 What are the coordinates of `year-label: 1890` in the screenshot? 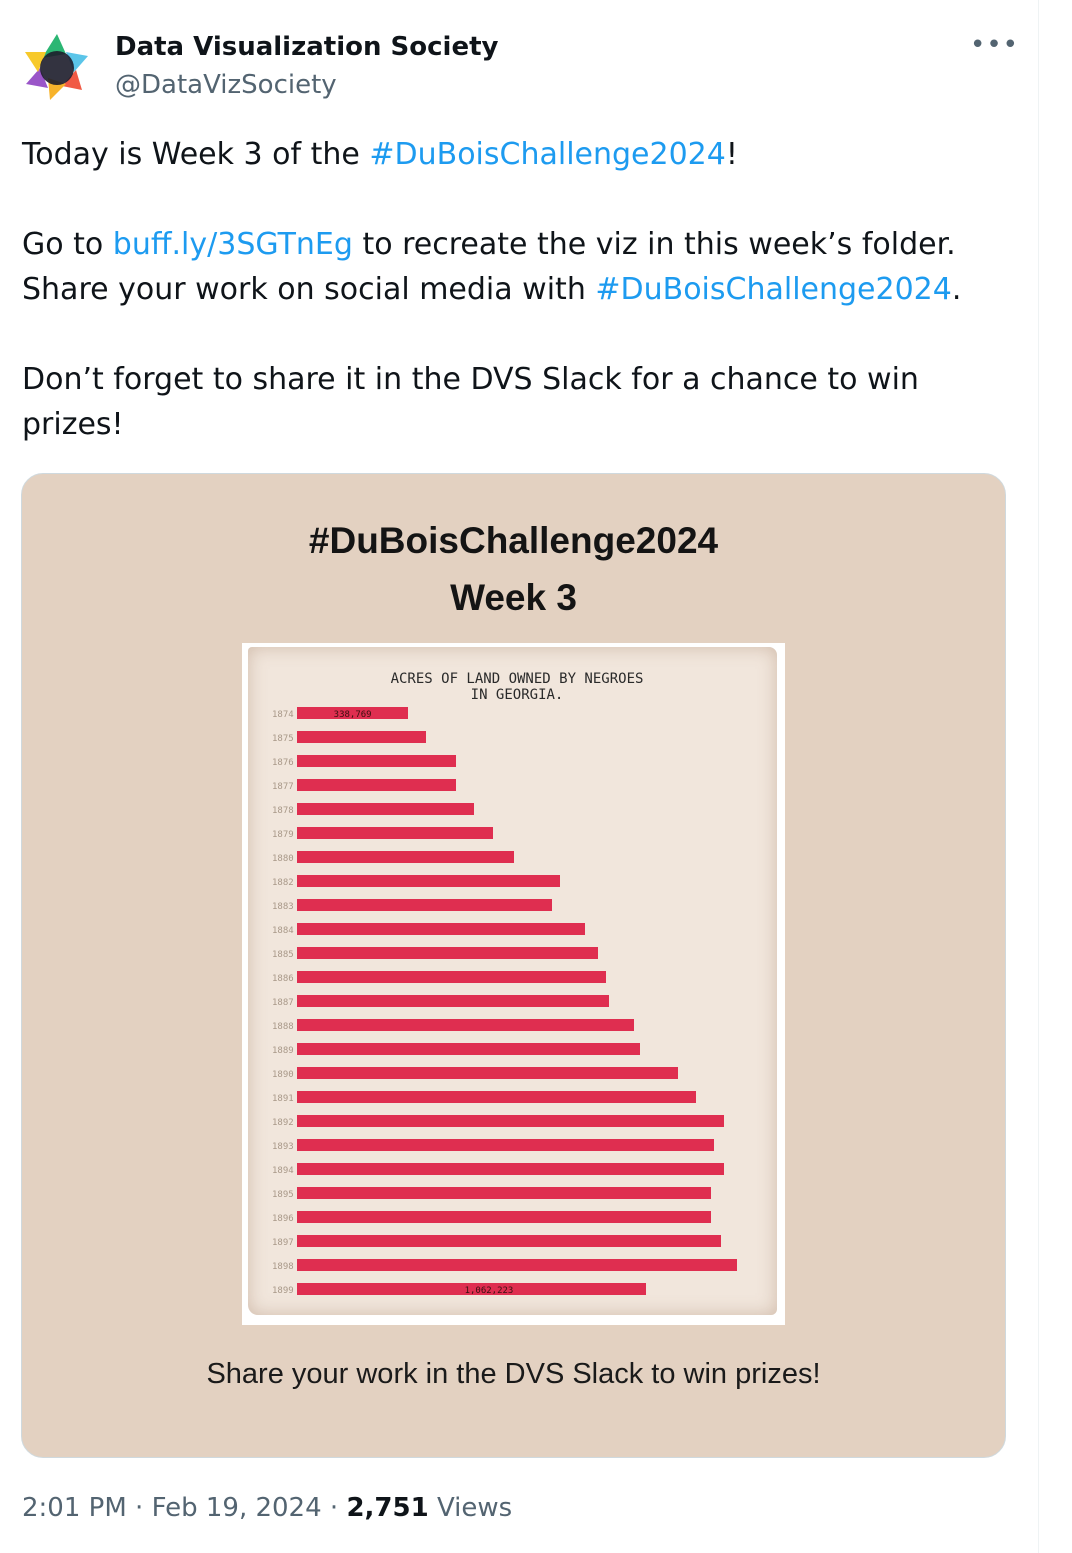 It's located at (283, 1075).